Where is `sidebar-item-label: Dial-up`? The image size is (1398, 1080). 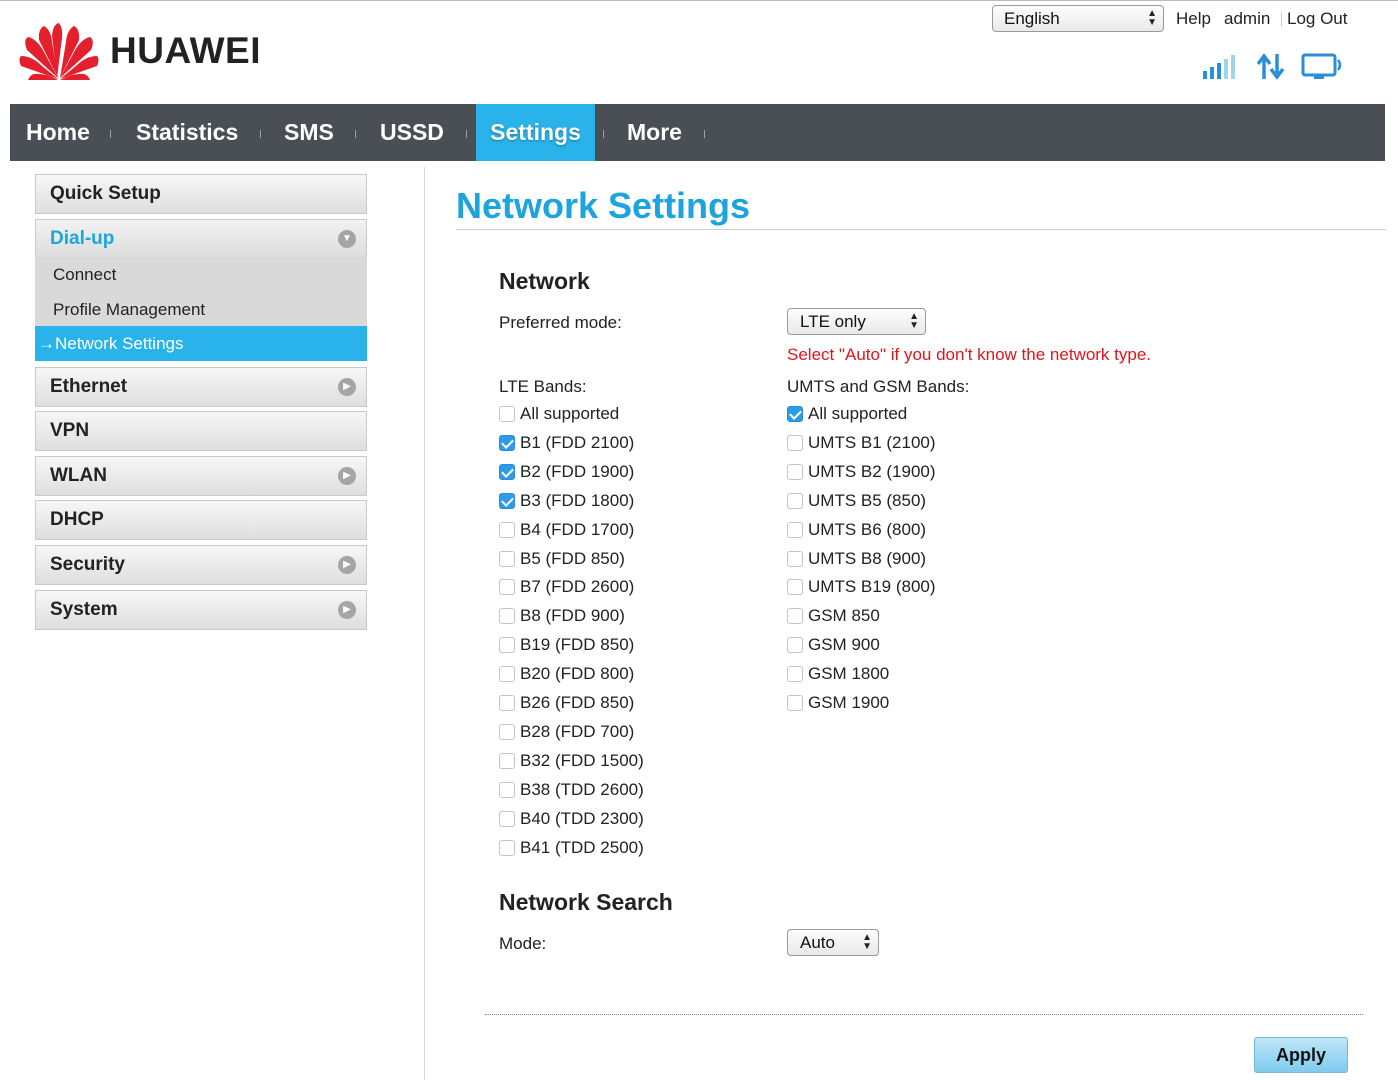
sidebar-item-label: Dial-up is located at coordinates (82, 238).